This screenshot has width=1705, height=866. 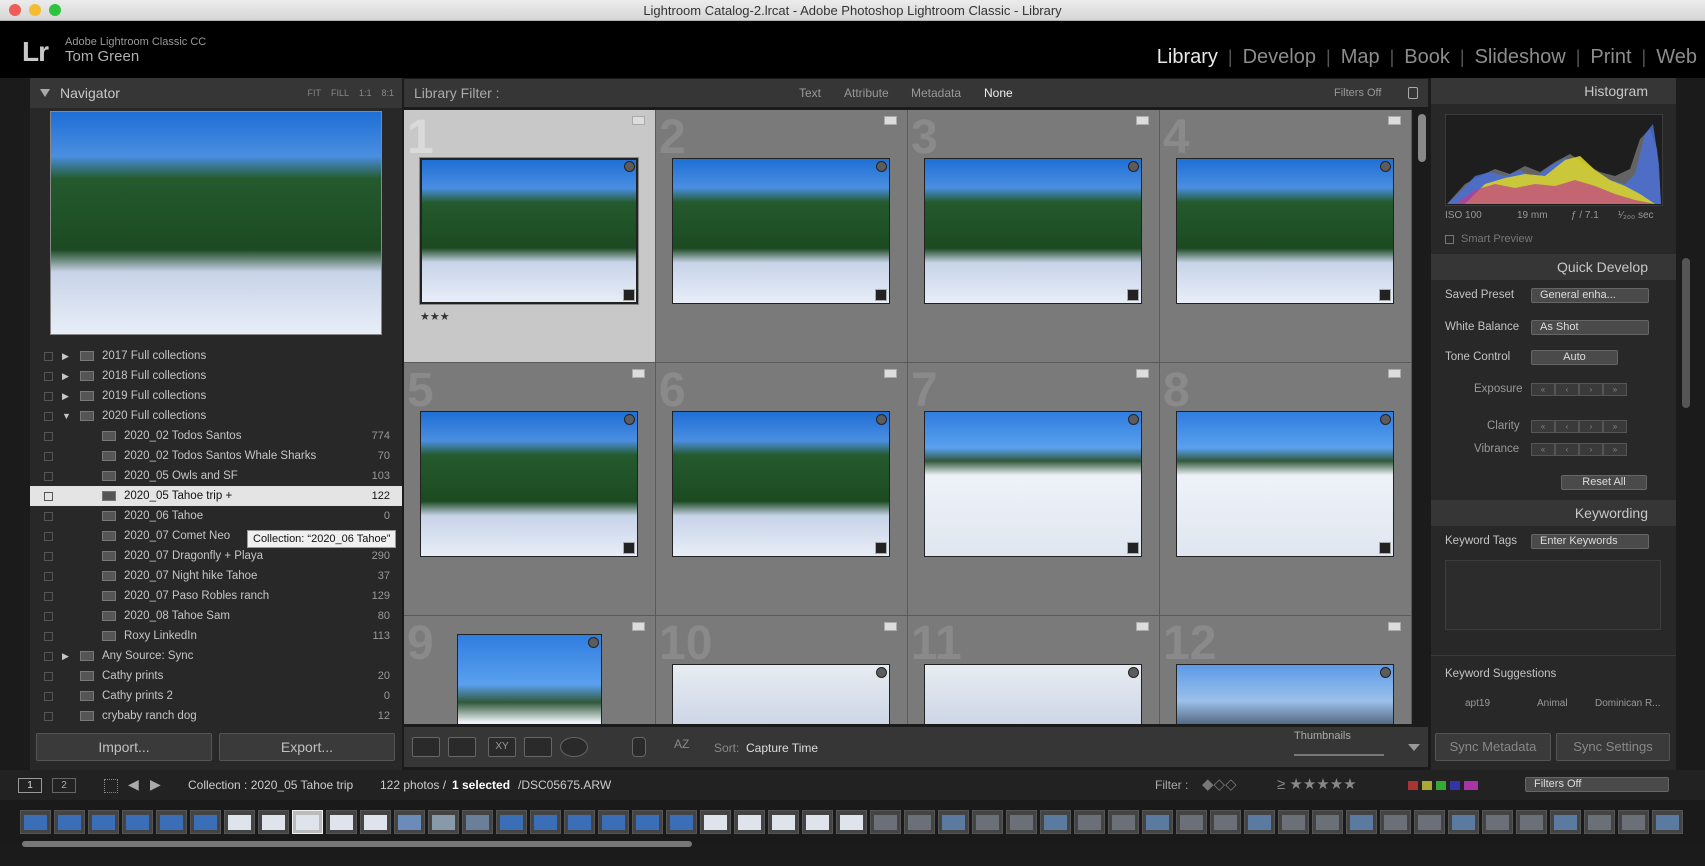 I want to click on module-web: Web, so click(x=1676, y=57).